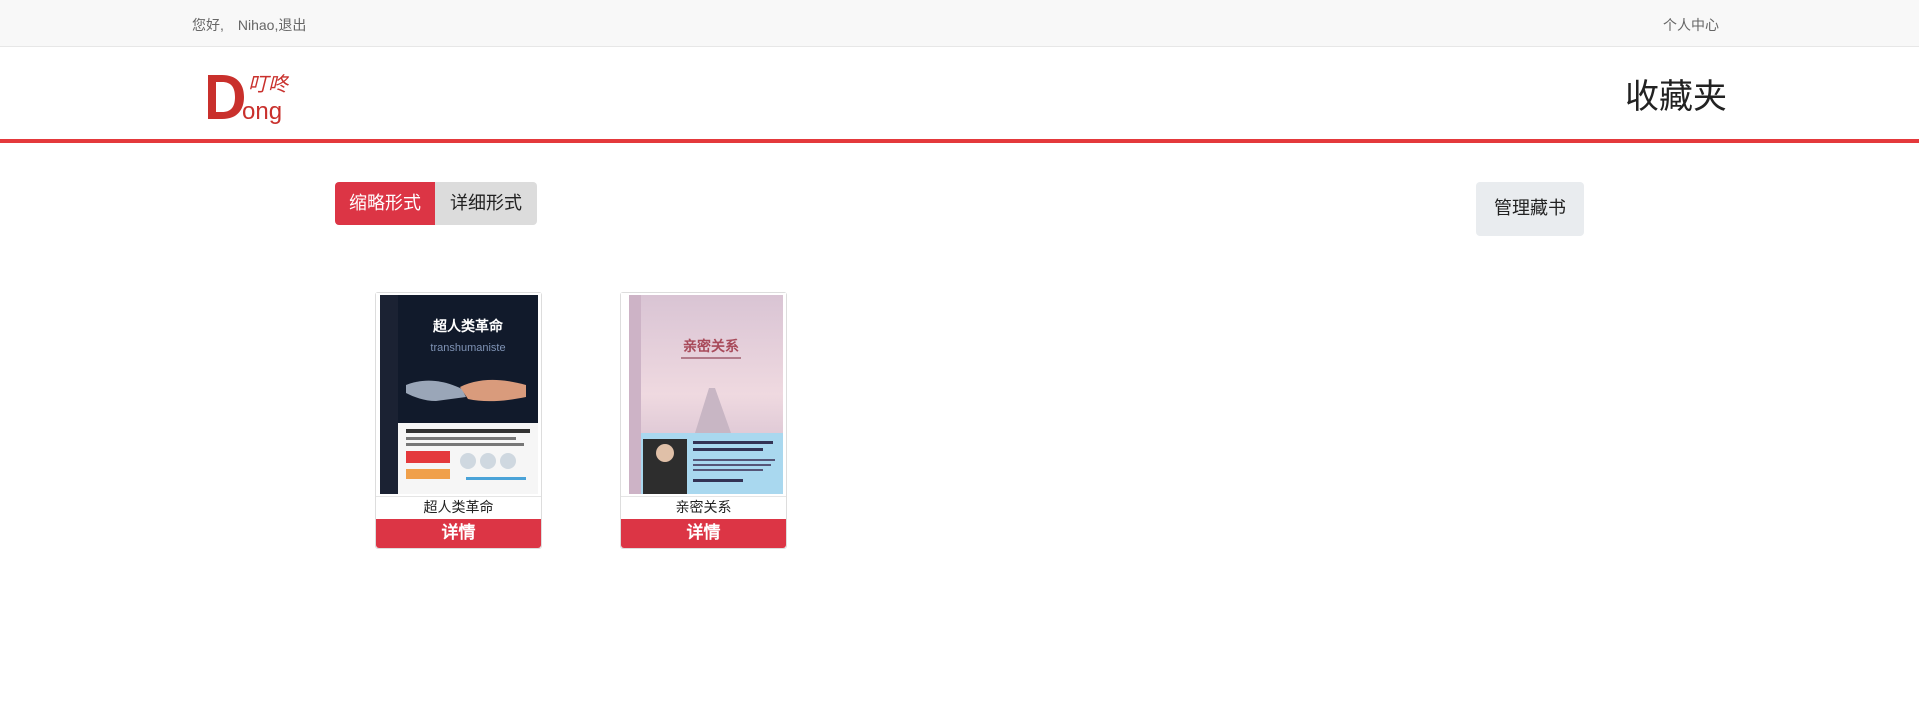  I want to click on book-cover-image: 亲密关系, so click(703, 394).